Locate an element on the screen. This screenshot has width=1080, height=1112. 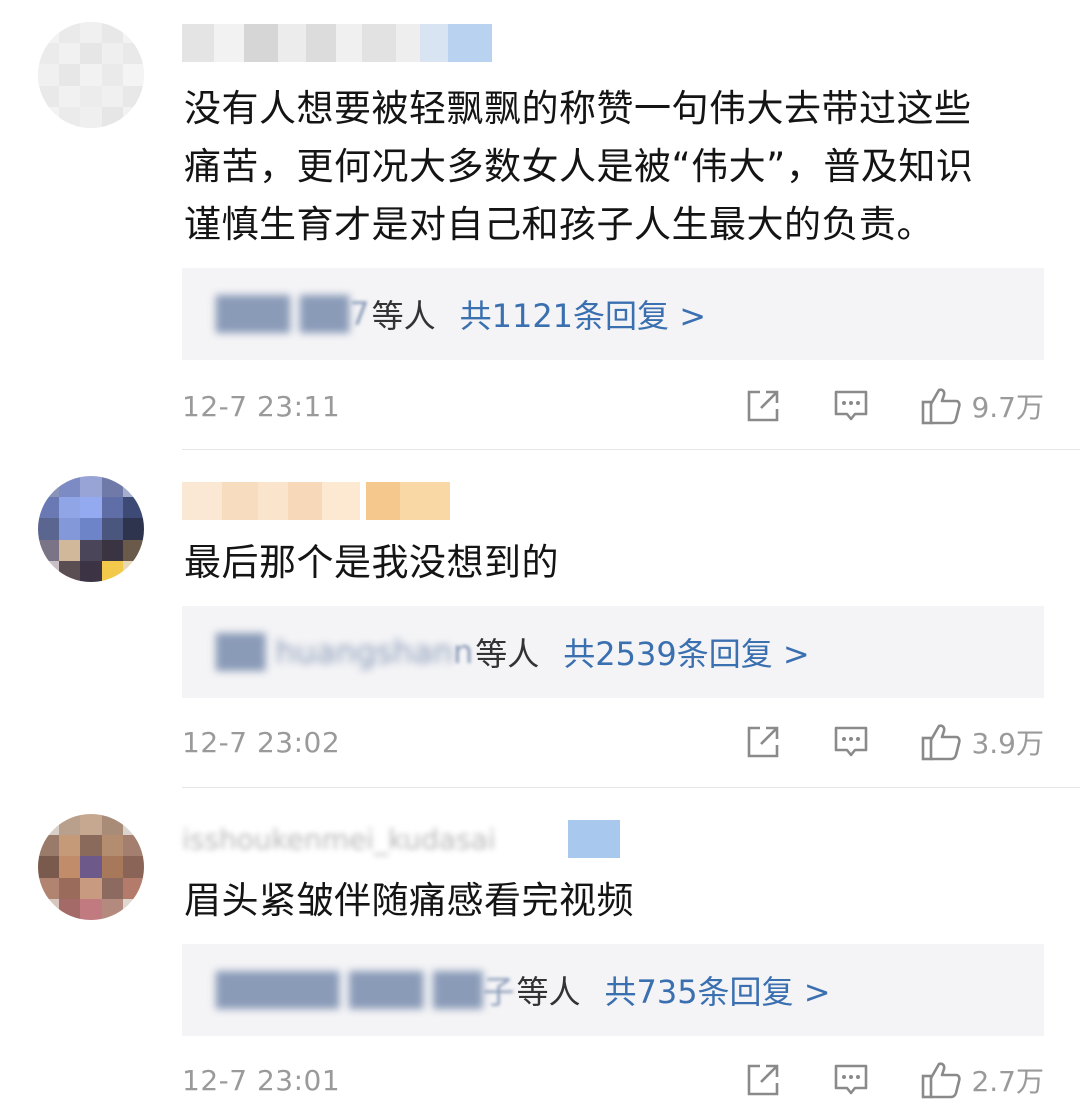
timestamp: 12-7 23:01 is located at coordinates (261, 1080).